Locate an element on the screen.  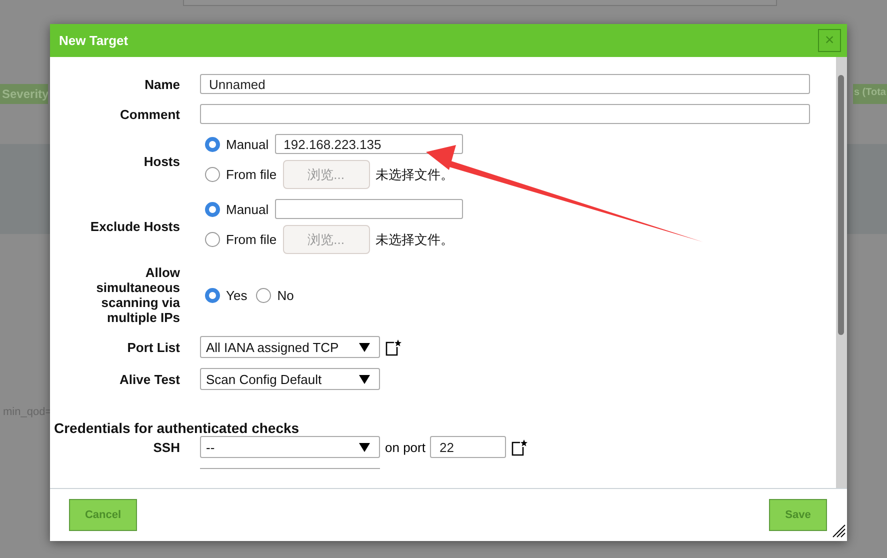
field-label: Exclude Hosts is located at coordinates (134, 226).